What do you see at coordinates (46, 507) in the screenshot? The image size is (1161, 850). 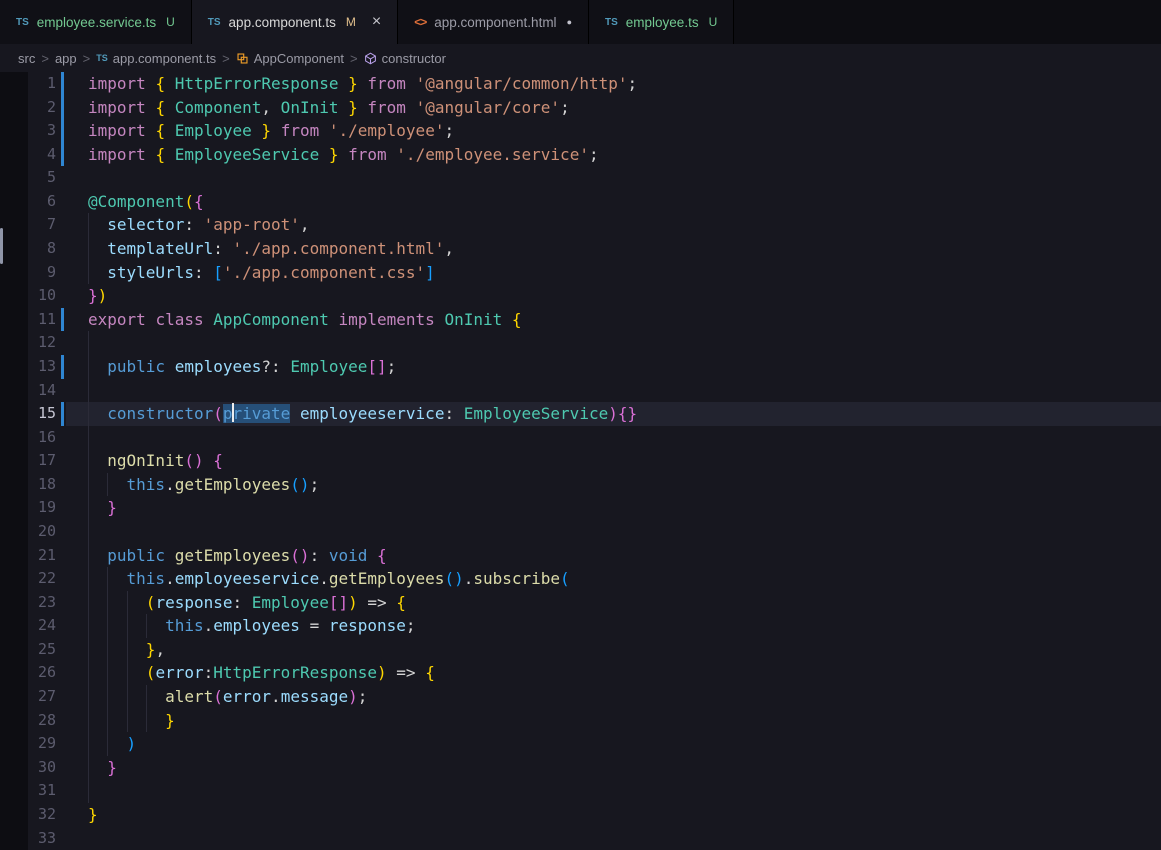 I see `line-number: 19` at bounding box center [46, 507].